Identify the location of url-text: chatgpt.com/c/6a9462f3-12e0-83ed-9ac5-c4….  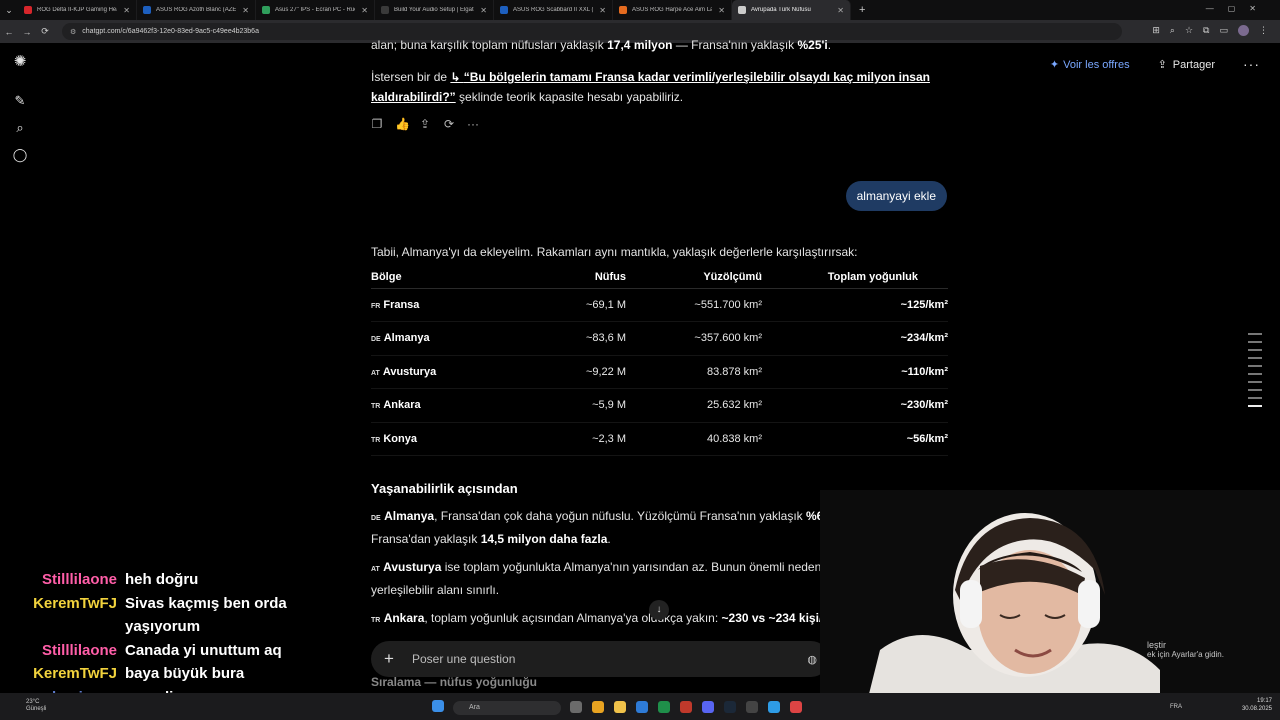
(170, 31).